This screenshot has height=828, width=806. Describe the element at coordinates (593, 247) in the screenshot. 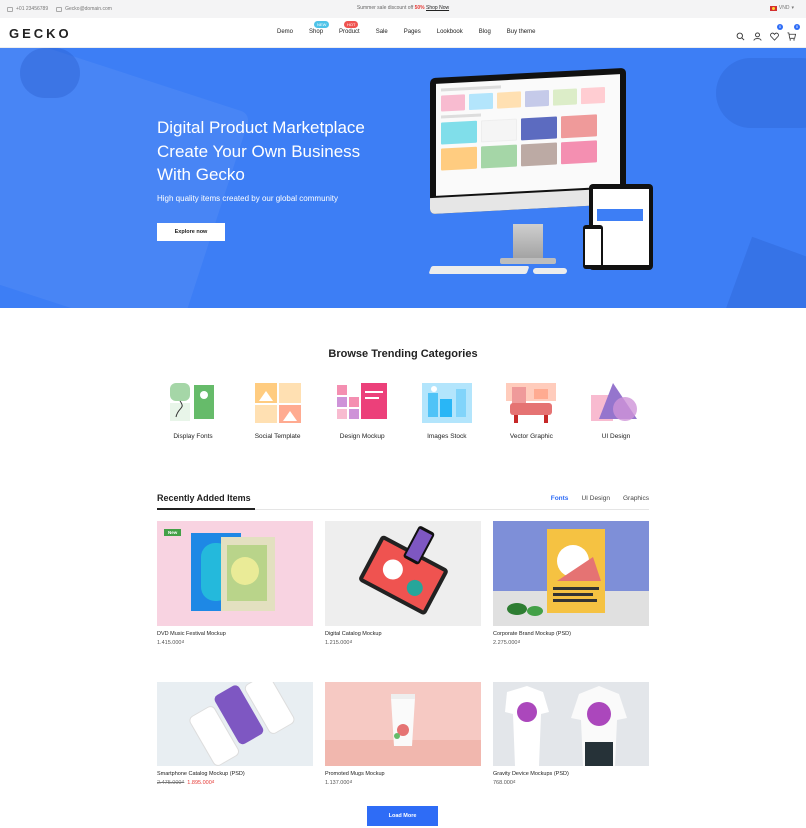

I see `phone-image` at that location.